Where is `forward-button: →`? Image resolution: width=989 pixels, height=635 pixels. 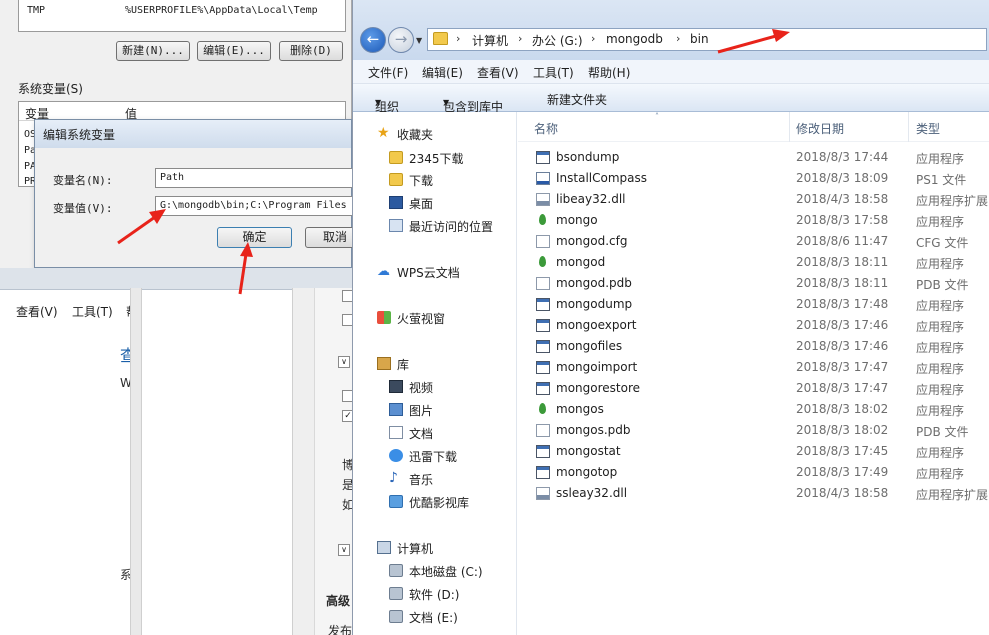
forward-button: → is located at coordinates (401, 40).